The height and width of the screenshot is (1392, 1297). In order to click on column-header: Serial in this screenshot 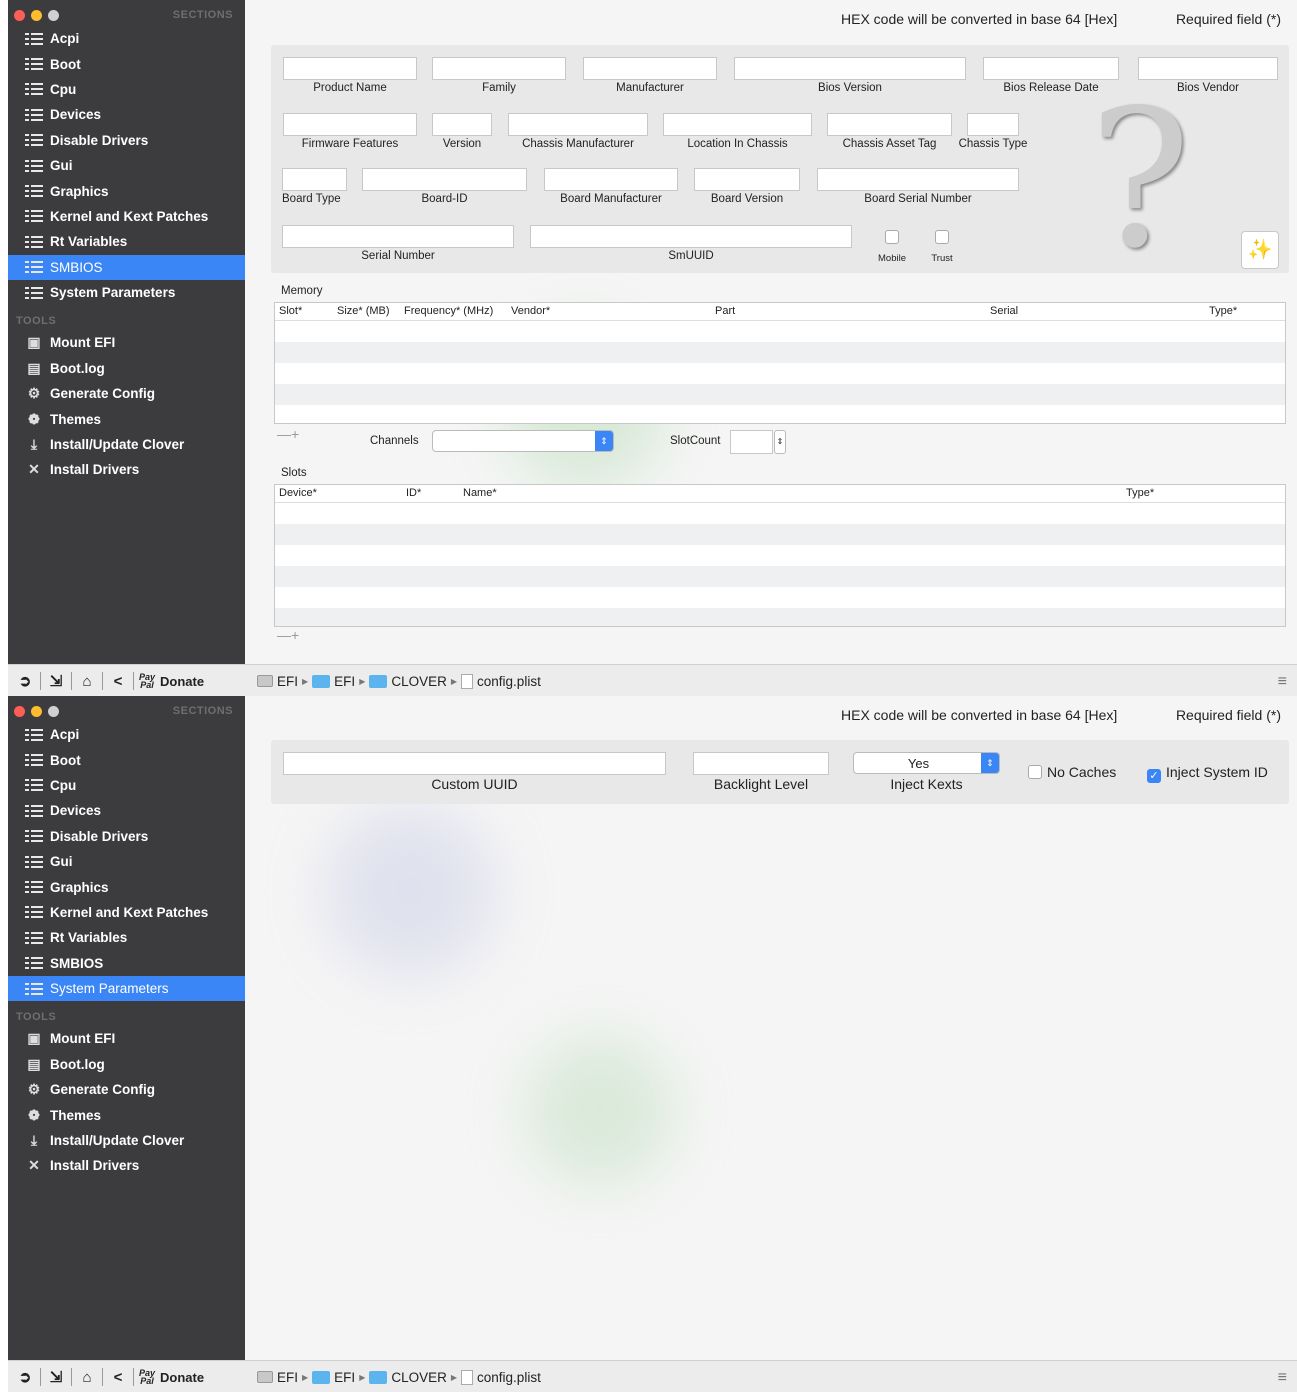, I will do `click(1004, 311)`.